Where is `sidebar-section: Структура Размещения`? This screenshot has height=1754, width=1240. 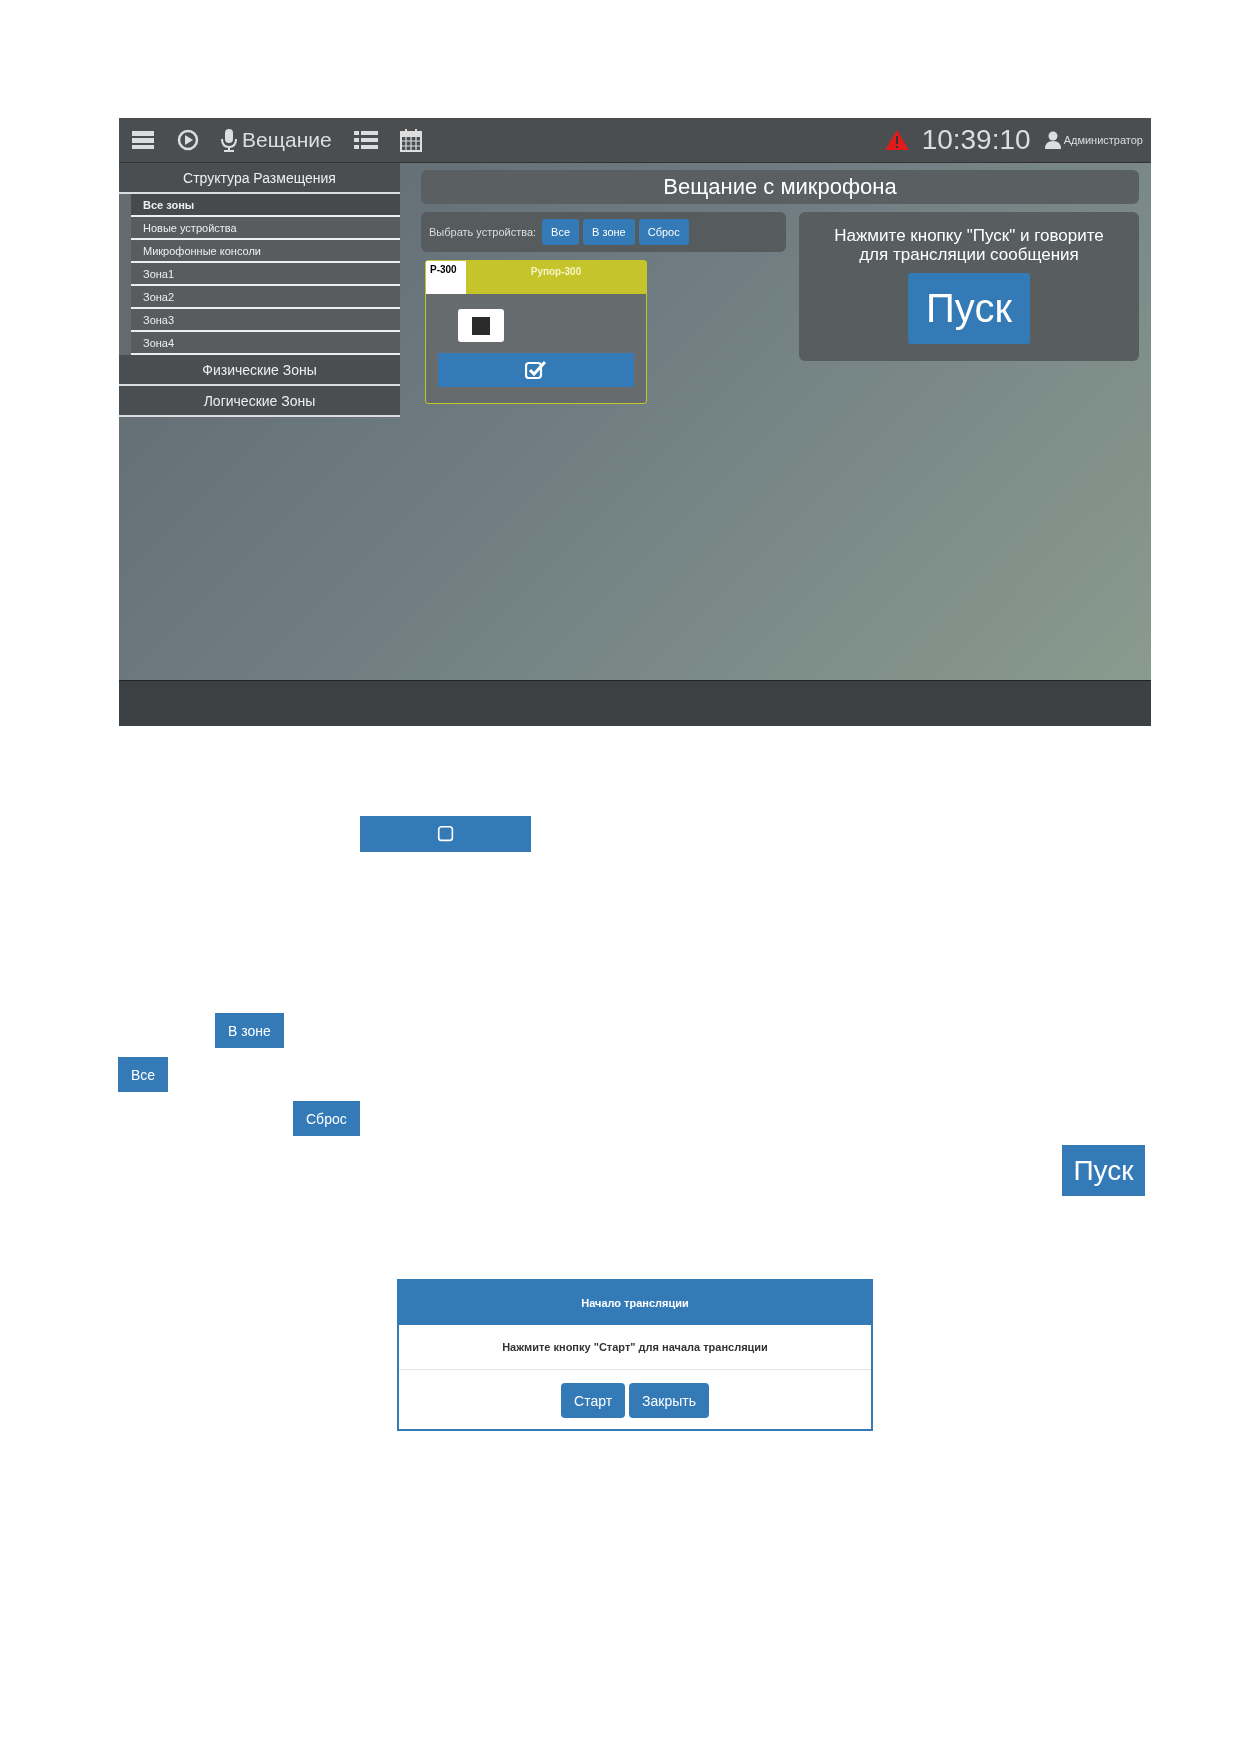 sidebar-section: Структура Размещения is located at coordinates (259, 178).